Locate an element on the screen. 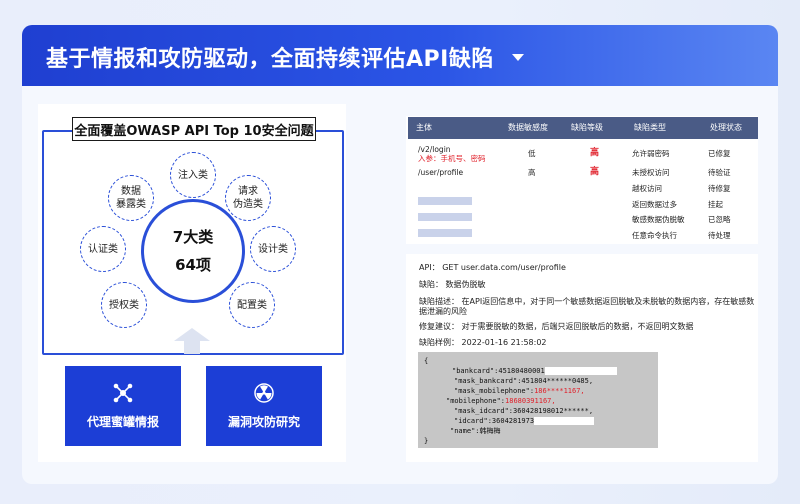 The width and height of the screenshot is (800, 504). code-line: "bankcard":45180480001 is located at coordinates (538, 371).